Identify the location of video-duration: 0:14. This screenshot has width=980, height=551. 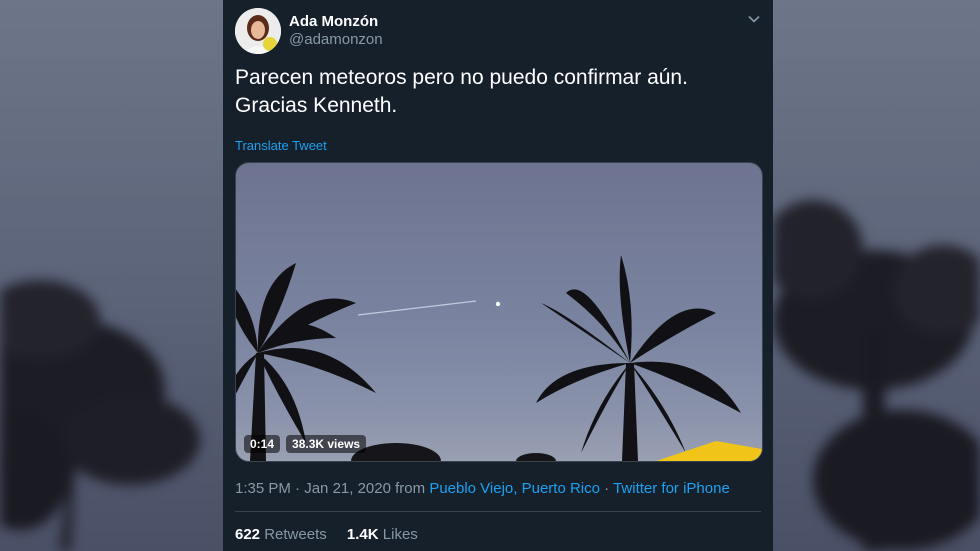
(262, 444).